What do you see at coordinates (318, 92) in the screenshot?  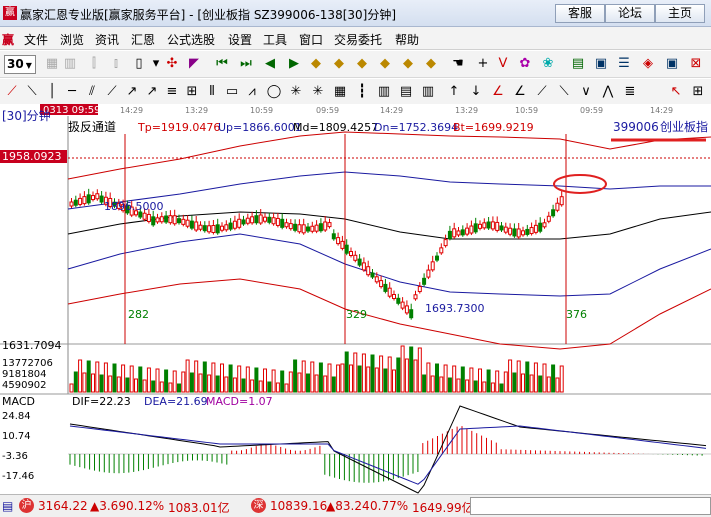 I see `draw-speed-icon: ✳` at bounding box center [318, 92].